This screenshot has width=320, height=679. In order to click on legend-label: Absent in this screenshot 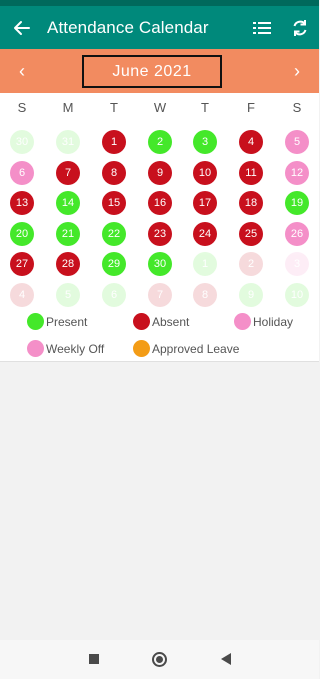, I will do `click(171, 321)`.